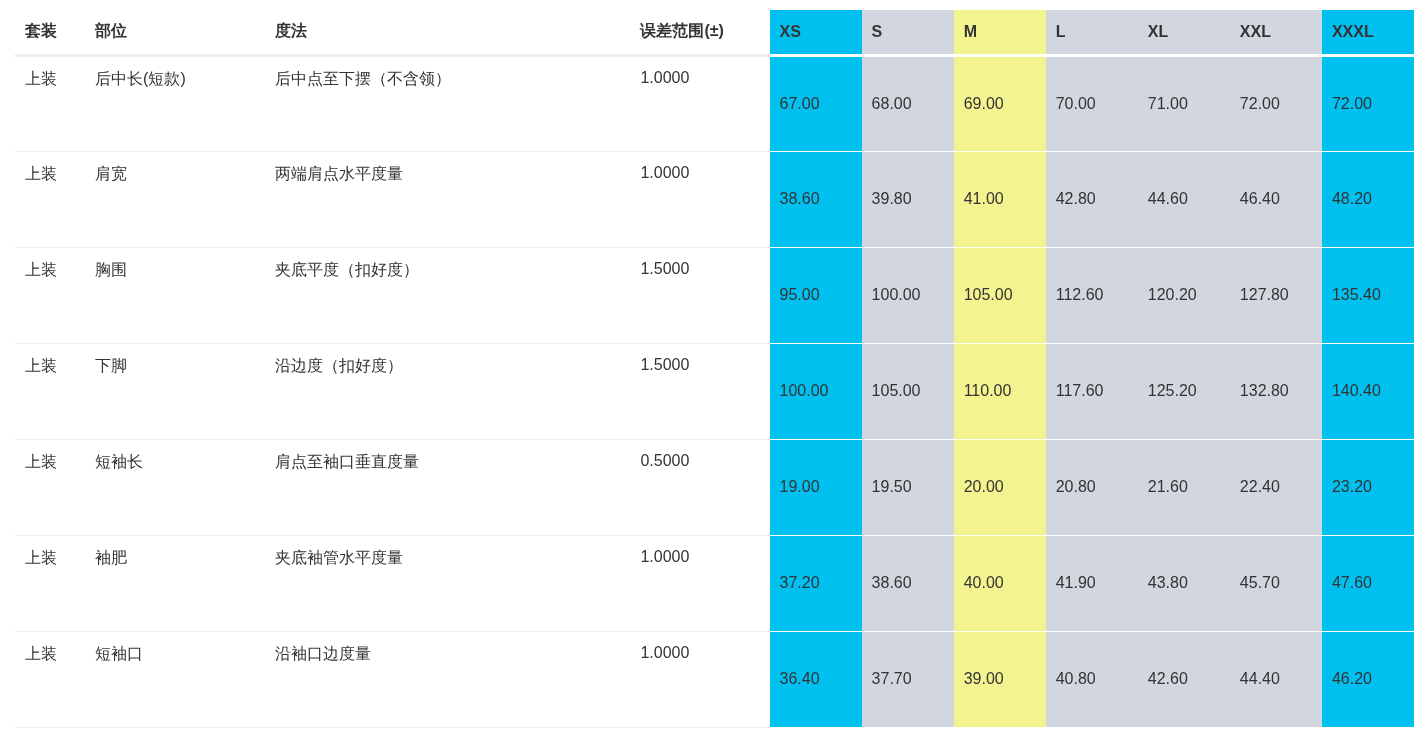  I want to click on table-cell: 两端肩点水平度量, so click(448, 199).